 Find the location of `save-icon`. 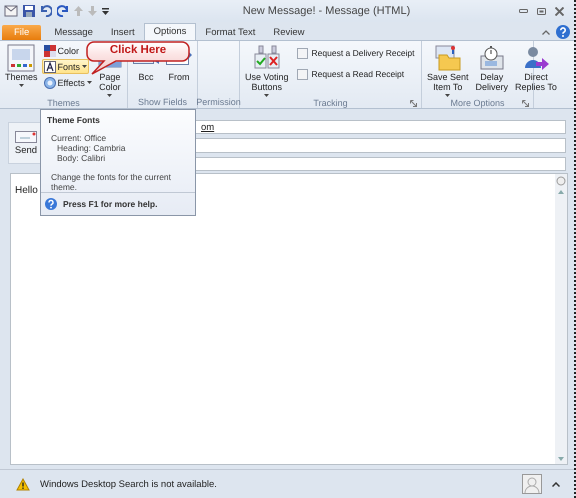

save-icon is located at coordinates (29, 11).